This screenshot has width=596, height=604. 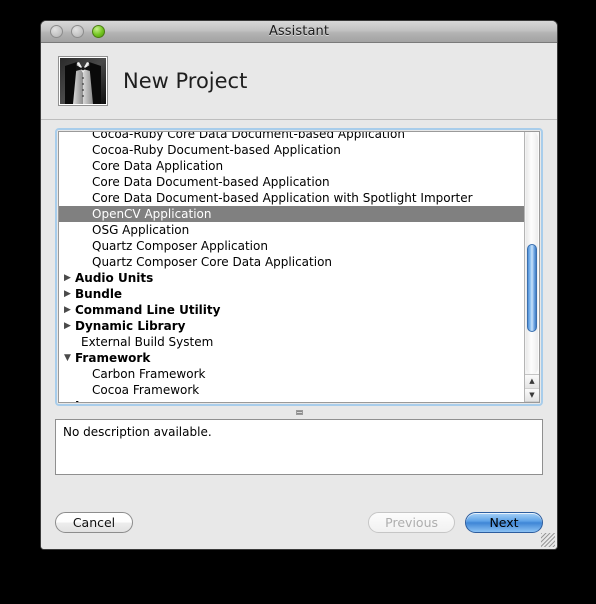 What do you see at coordinates (114, 278) in the screenshot?
I see `list-item-label: Audio Units` at bounding box center [114, 278].